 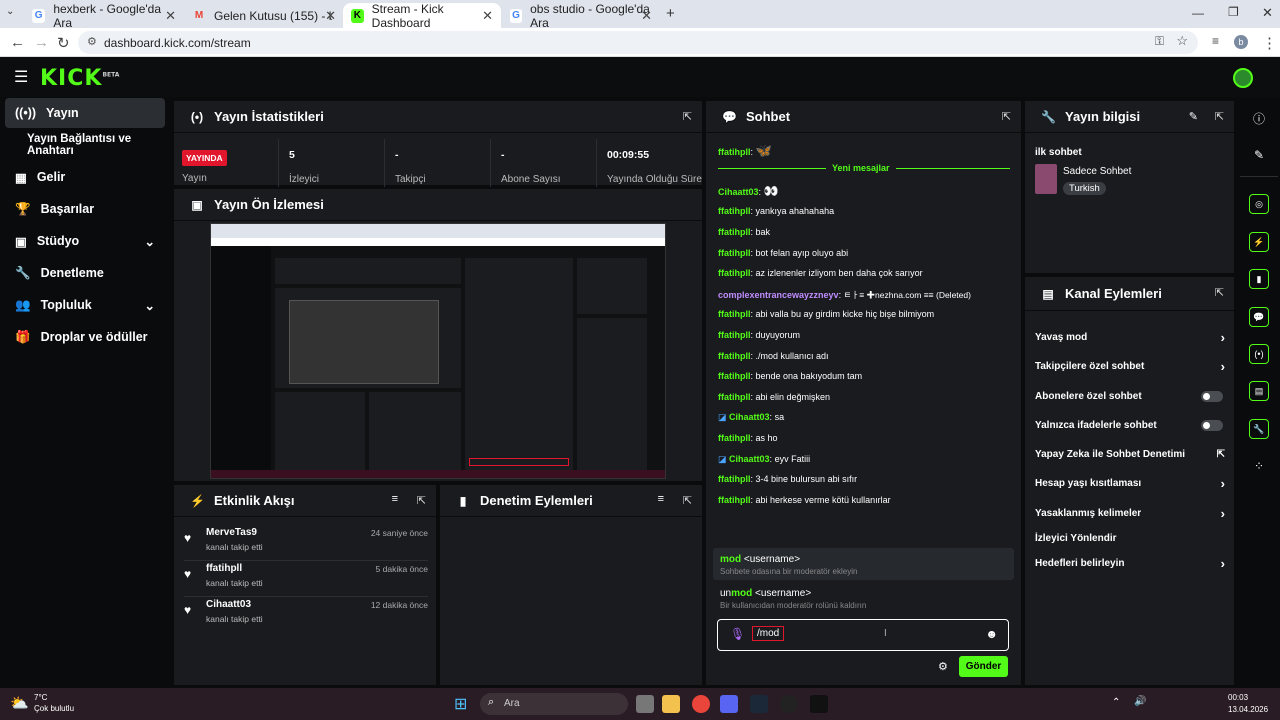 I want to click on close-window-icon: ✕, so click(x=1267, y=13).